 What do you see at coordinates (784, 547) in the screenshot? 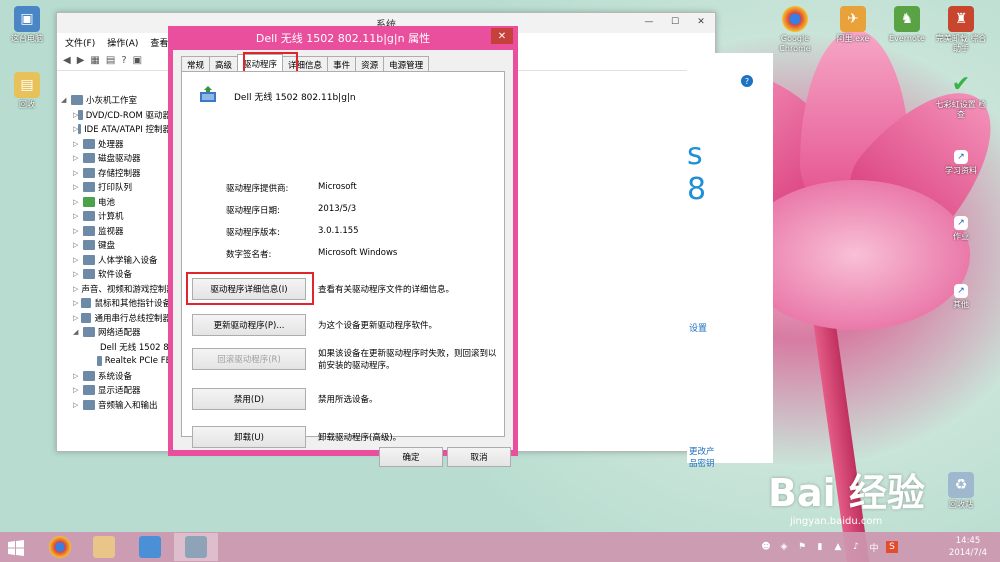
I see `shield-icon: ◈` at bounding box center [784, 547].